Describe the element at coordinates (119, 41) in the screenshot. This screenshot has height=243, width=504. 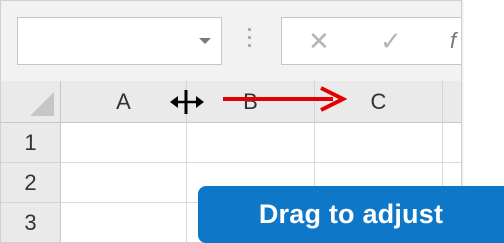
I see `name-box` at that location.